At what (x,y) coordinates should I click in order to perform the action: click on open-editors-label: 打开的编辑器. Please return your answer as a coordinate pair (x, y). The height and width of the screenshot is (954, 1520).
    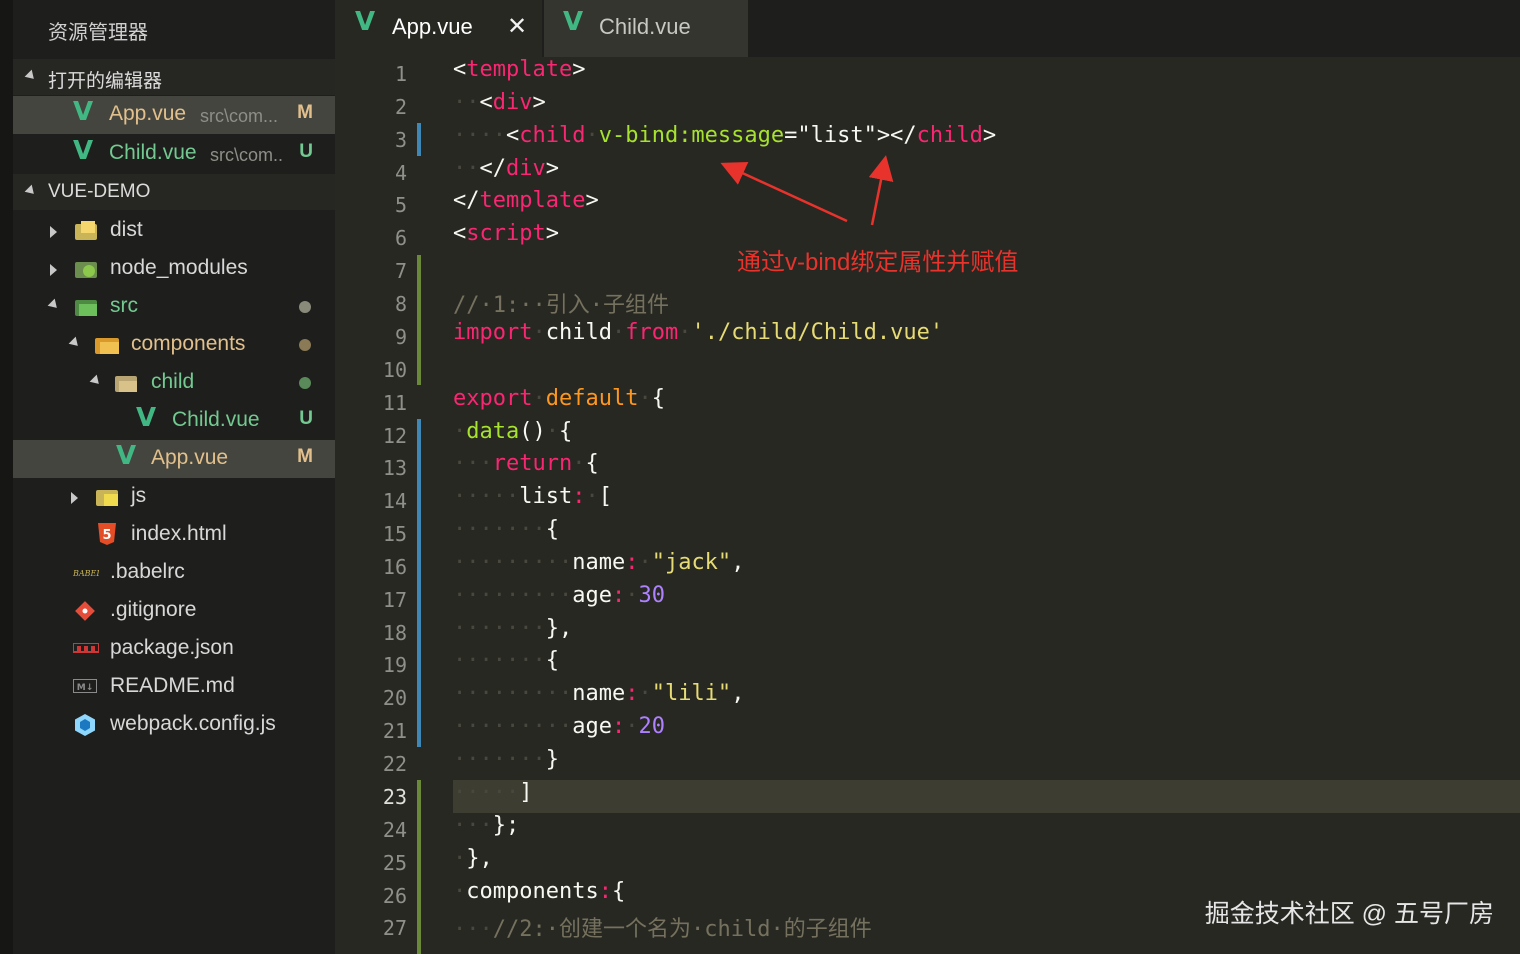
    Looking at the image, I should click on (105, 81).